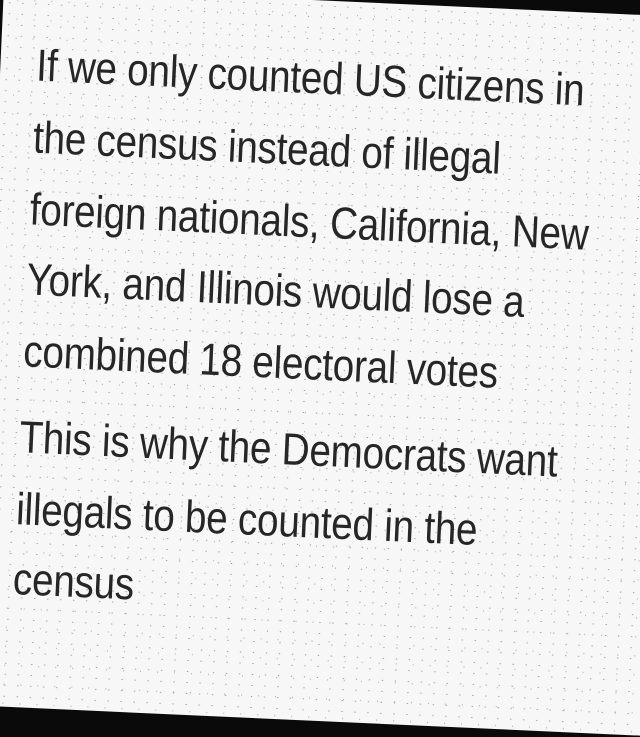 The image size is (640, 737). I want to click on post-text-line: illegals to be counted in the, so click(247, 519).